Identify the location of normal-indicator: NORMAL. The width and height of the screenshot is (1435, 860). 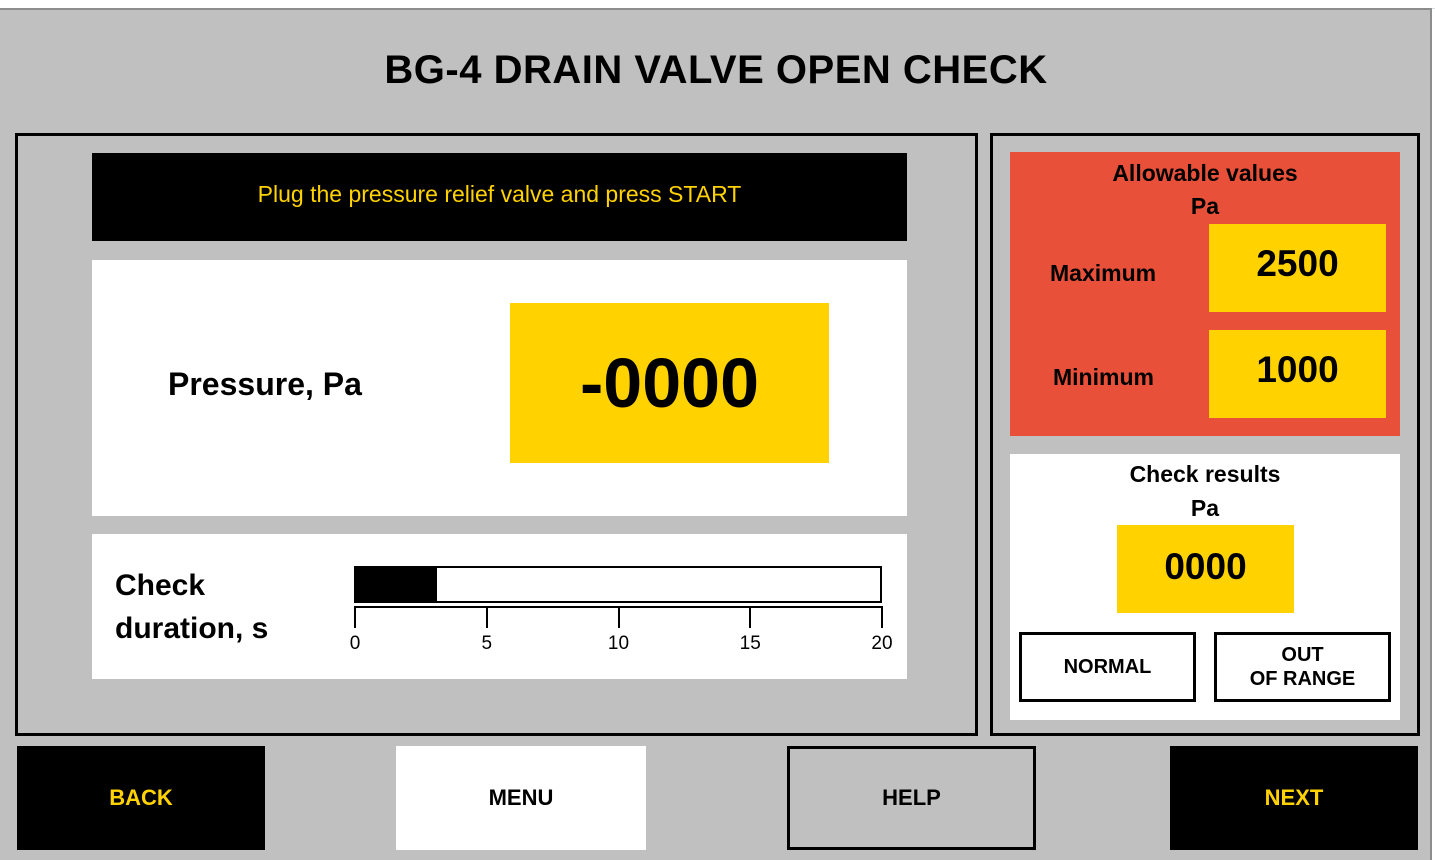
(1107, 667).